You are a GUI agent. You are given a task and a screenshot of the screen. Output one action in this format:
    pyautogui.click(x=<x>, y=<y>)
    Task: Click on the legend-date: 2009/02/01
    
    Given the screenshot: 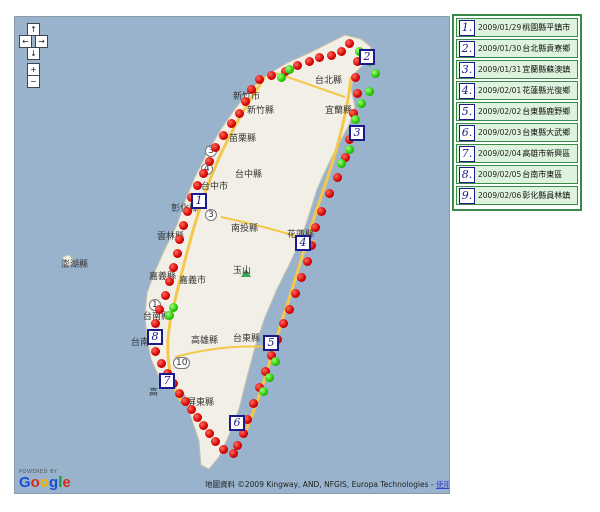 What is the action you would take?
    pyautogui.click(x=500, y=90)
    